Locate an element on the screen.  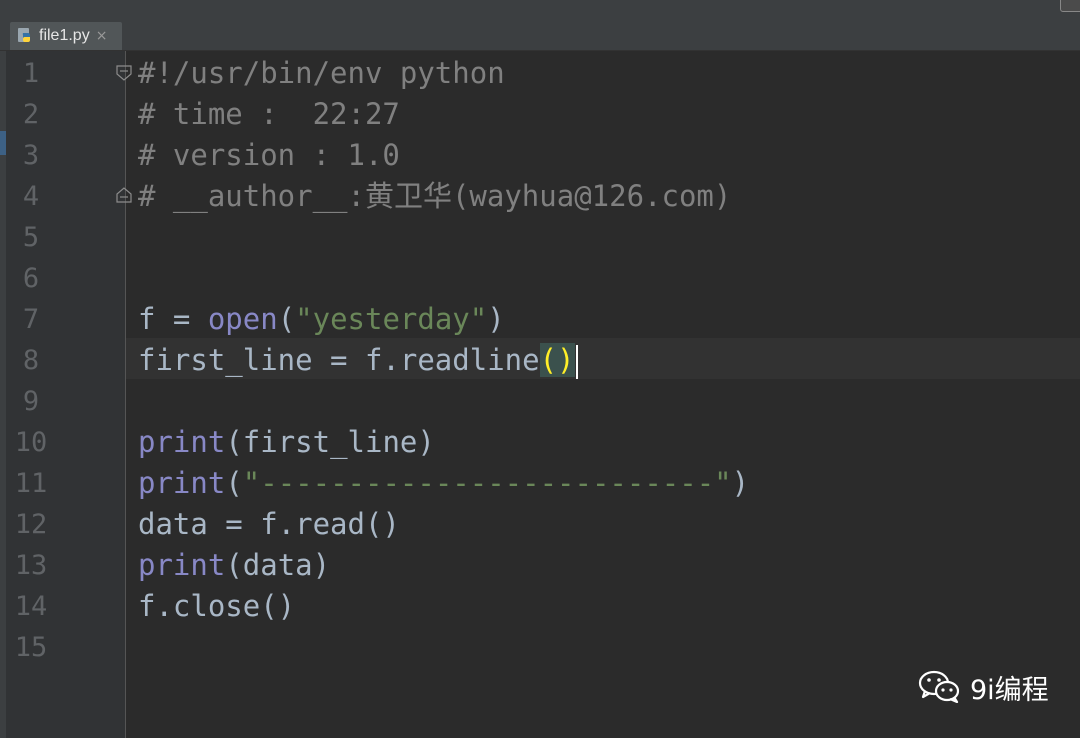
line-number: 9 is located at coordinates (31, 401).